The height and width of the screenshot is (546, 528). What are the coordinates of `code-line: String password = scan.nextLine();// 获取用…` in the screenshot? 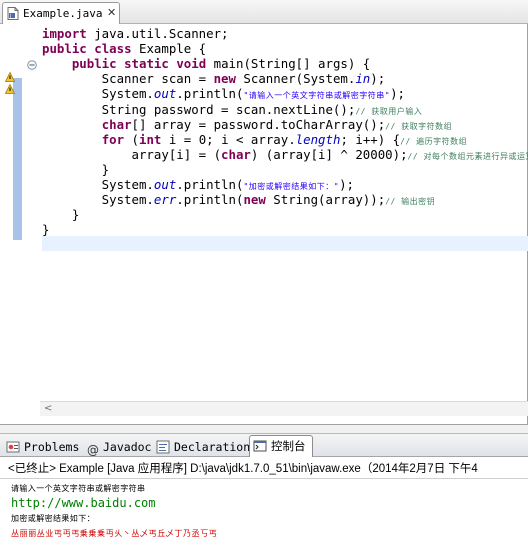 It's located at (232, 109).